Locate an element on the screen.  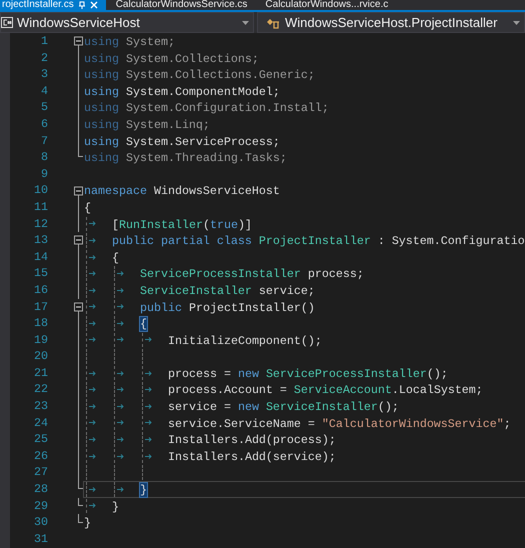
code-line: using System.ServiceProcess; is located at coordinates (182, 141).